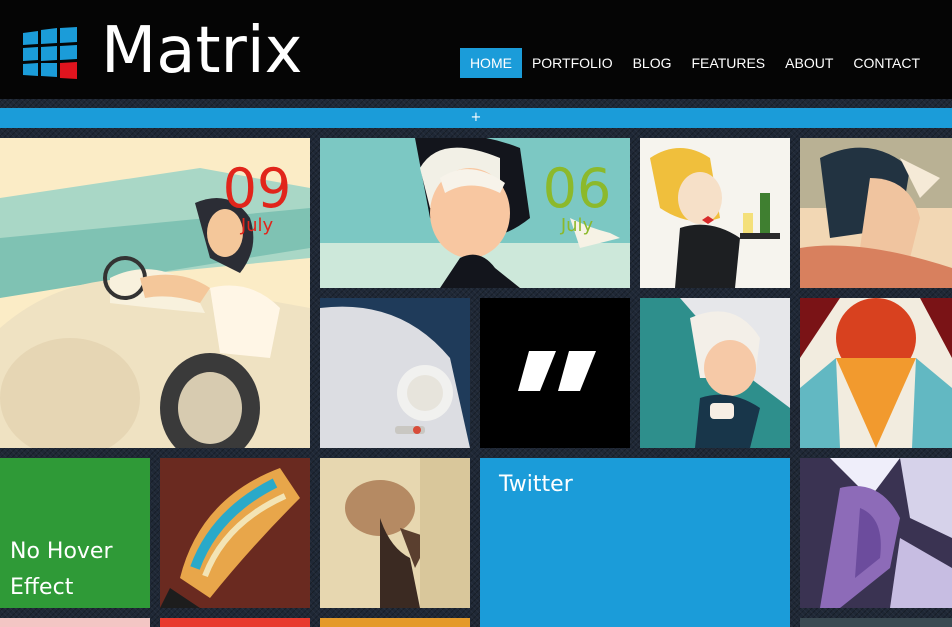 This screenshot has height=627, width=952. Describe the element at coordinates (809, 63) in the screenshot. I see `nav-about: ABOUT` at that location.